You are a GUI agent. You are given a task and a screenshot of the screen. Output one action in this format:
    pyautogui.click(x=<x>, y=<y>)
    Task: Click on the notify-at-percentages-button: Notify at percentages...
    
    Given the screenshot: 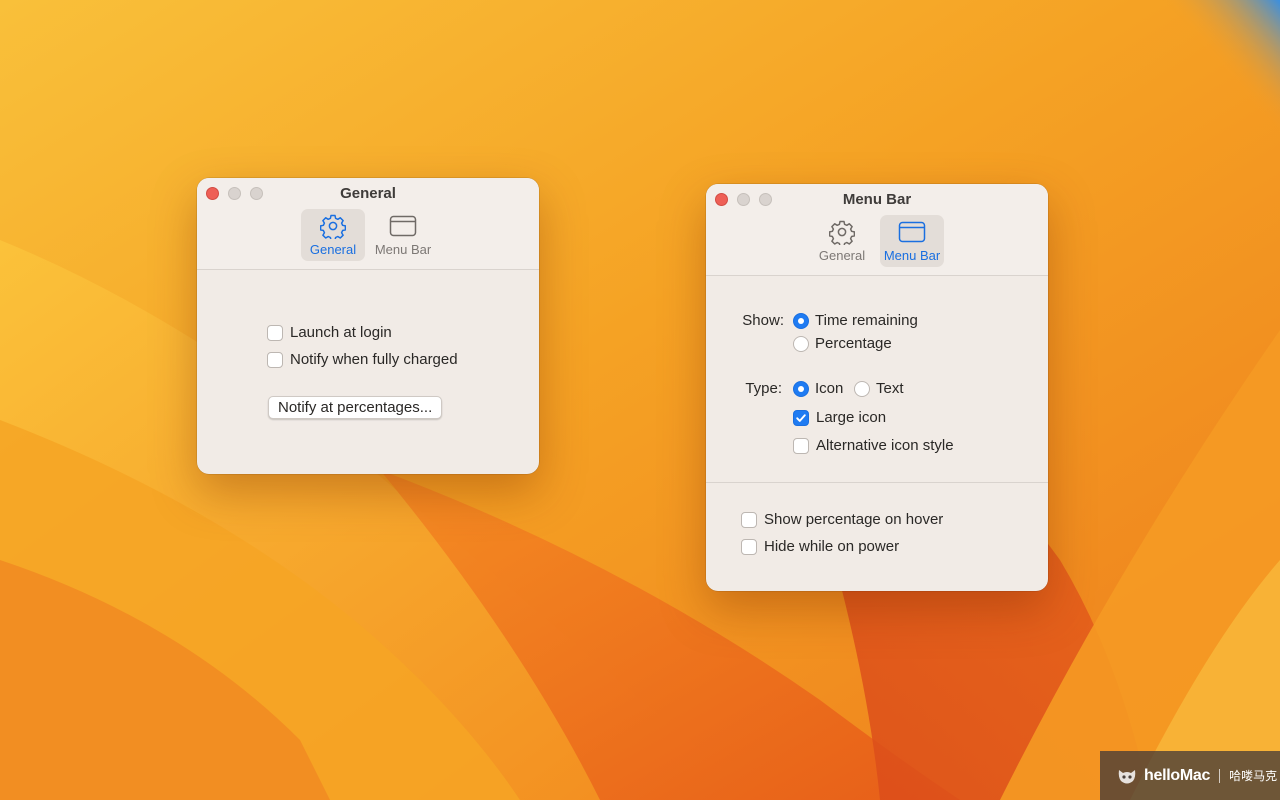 What is the action you would take?
    pyautogui.click(x=355, y=407)
    